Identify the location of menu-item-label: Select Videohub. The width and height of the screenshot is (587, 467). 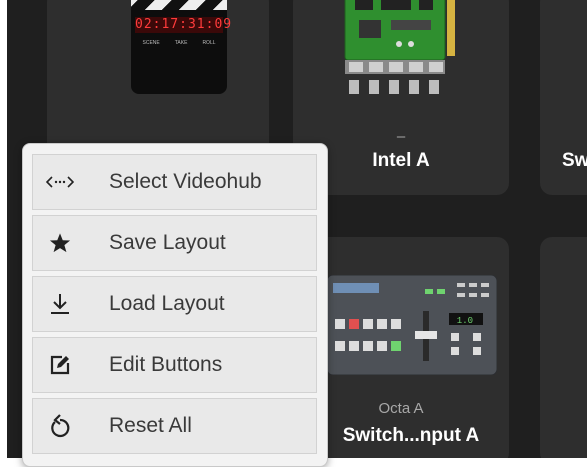
(185, 181).